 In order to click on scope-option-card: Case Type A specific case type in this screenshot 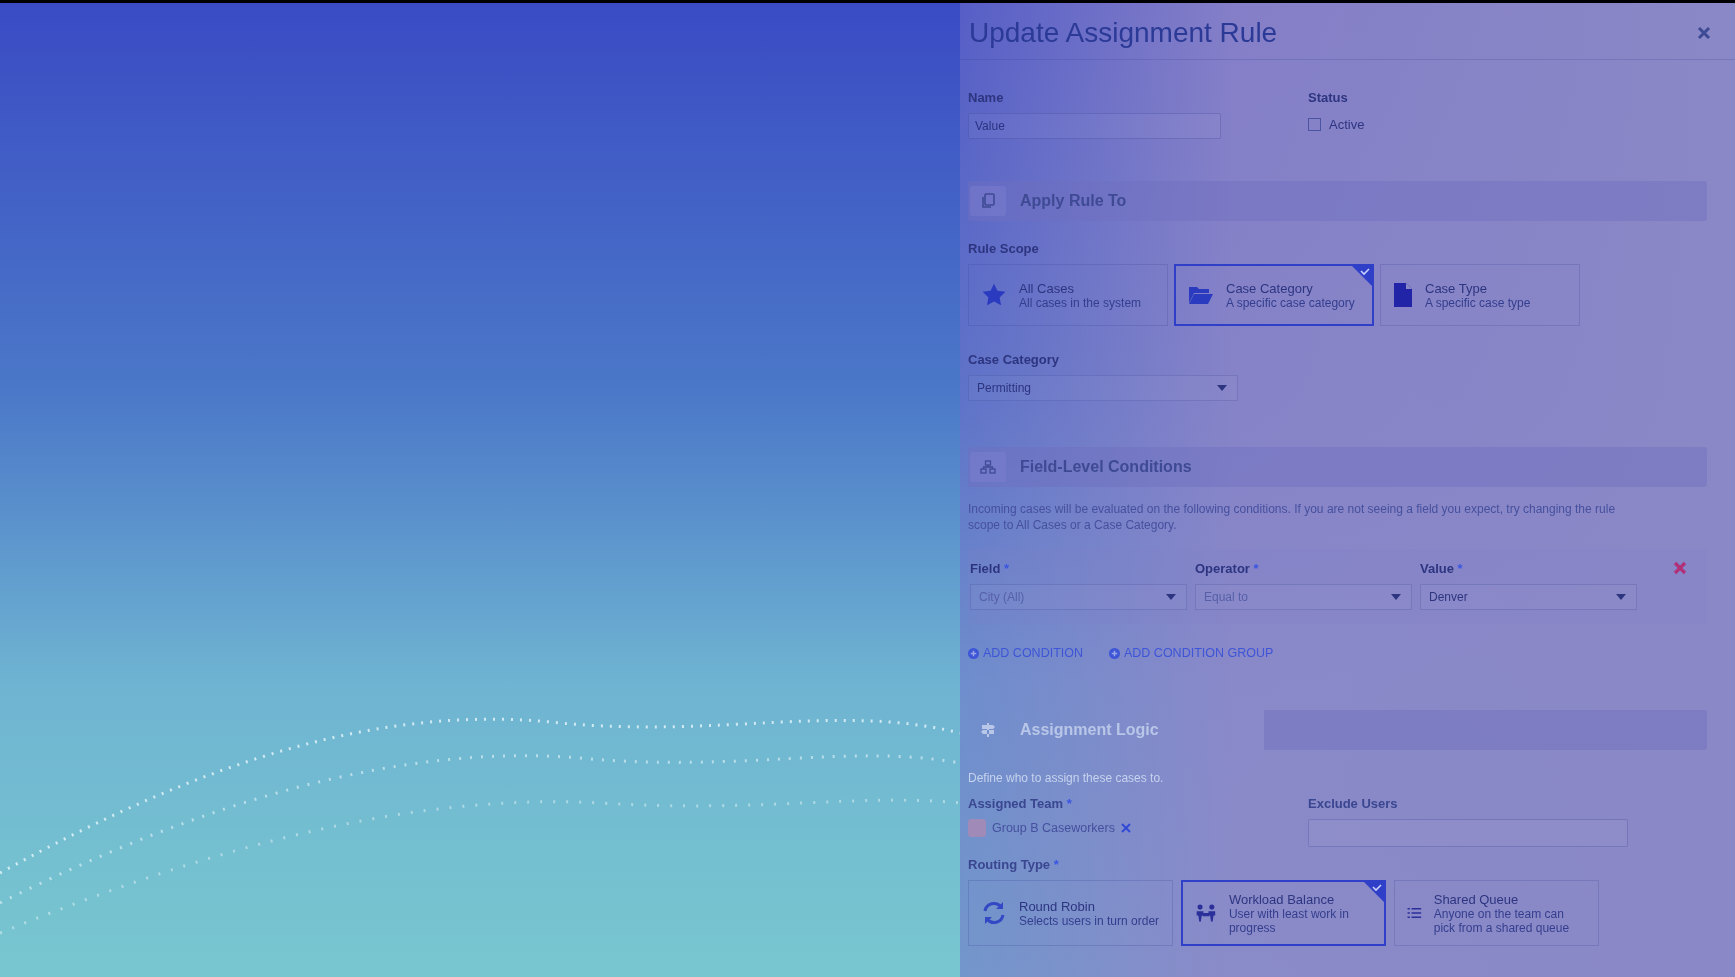, I will do `click(1480, 295)`.